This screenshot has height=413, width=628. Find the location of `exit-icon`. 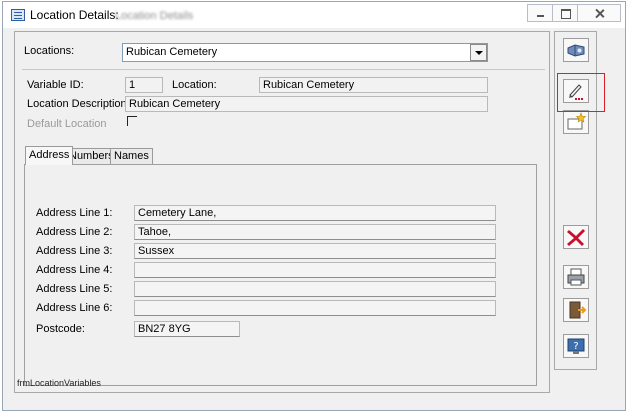

exit-icon is located at coordinates (578, 310).